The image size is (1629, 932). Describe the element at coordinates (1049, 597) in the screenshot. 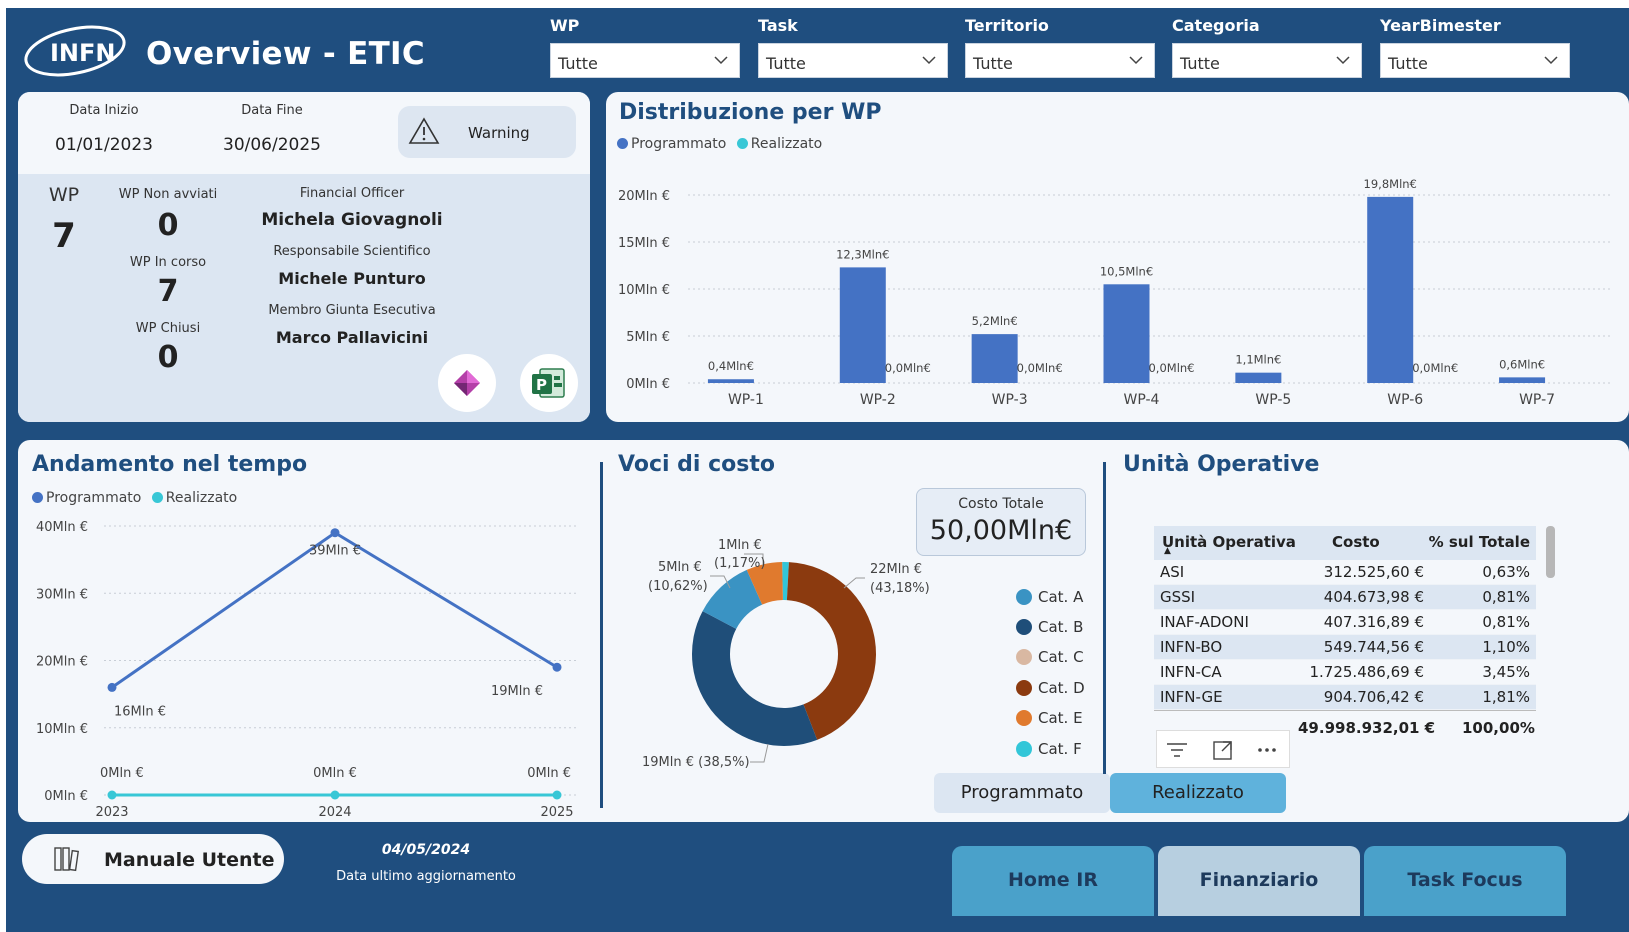

I see `legend-cat-a: Cat. A` at that location.